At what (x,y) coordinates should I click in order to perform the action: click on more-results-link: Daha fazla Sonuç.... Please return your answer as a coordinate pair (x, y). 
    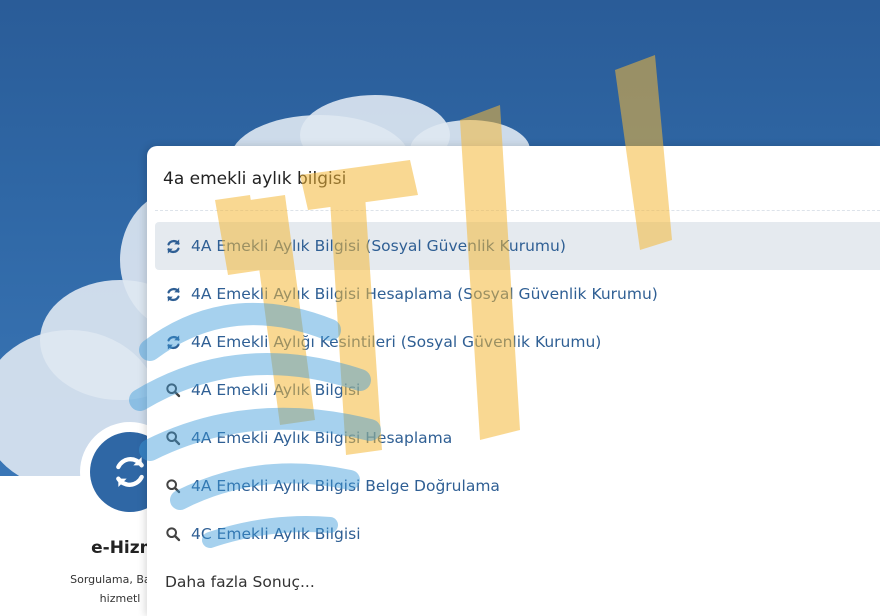
    Looking at the image, I should click on (517, 582).